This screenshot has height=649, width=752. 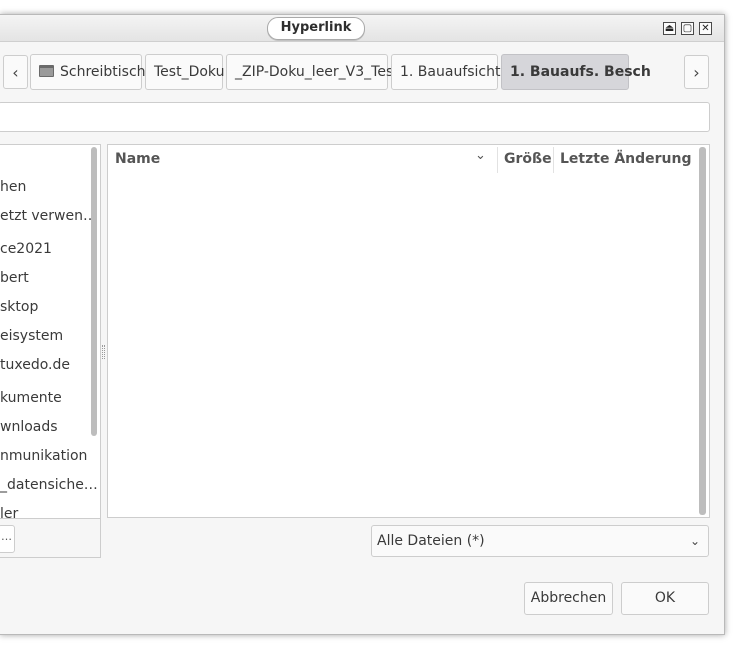 I want to click on chevron-down-icon: ⌄, so click(x=694, y=541).